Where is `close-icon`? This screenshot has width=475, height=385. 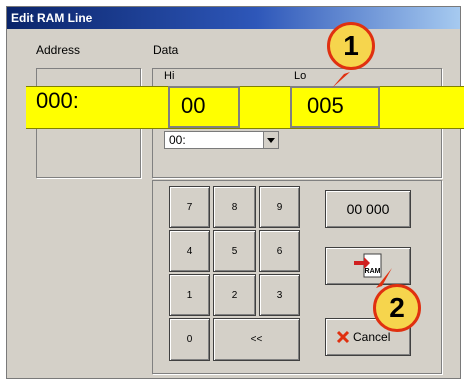 close-icon is located at coordinates (343, 337).